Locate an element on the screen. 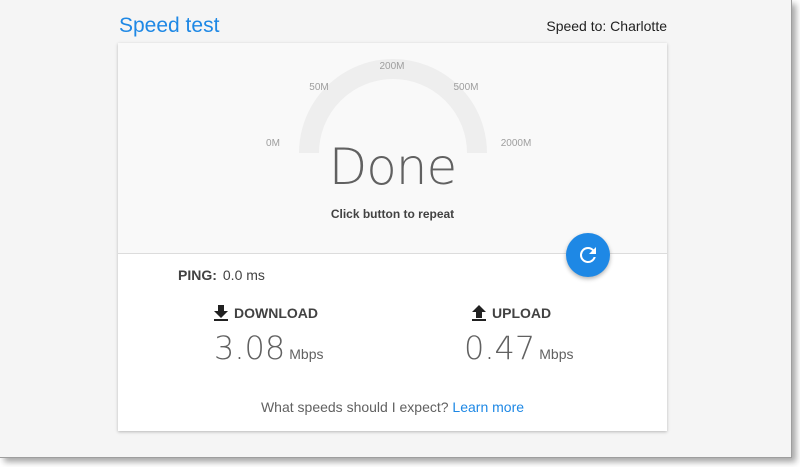 Image resolution: width=800 pixels, height=467 pixels. download-icon is located at coordinates (221, 313).